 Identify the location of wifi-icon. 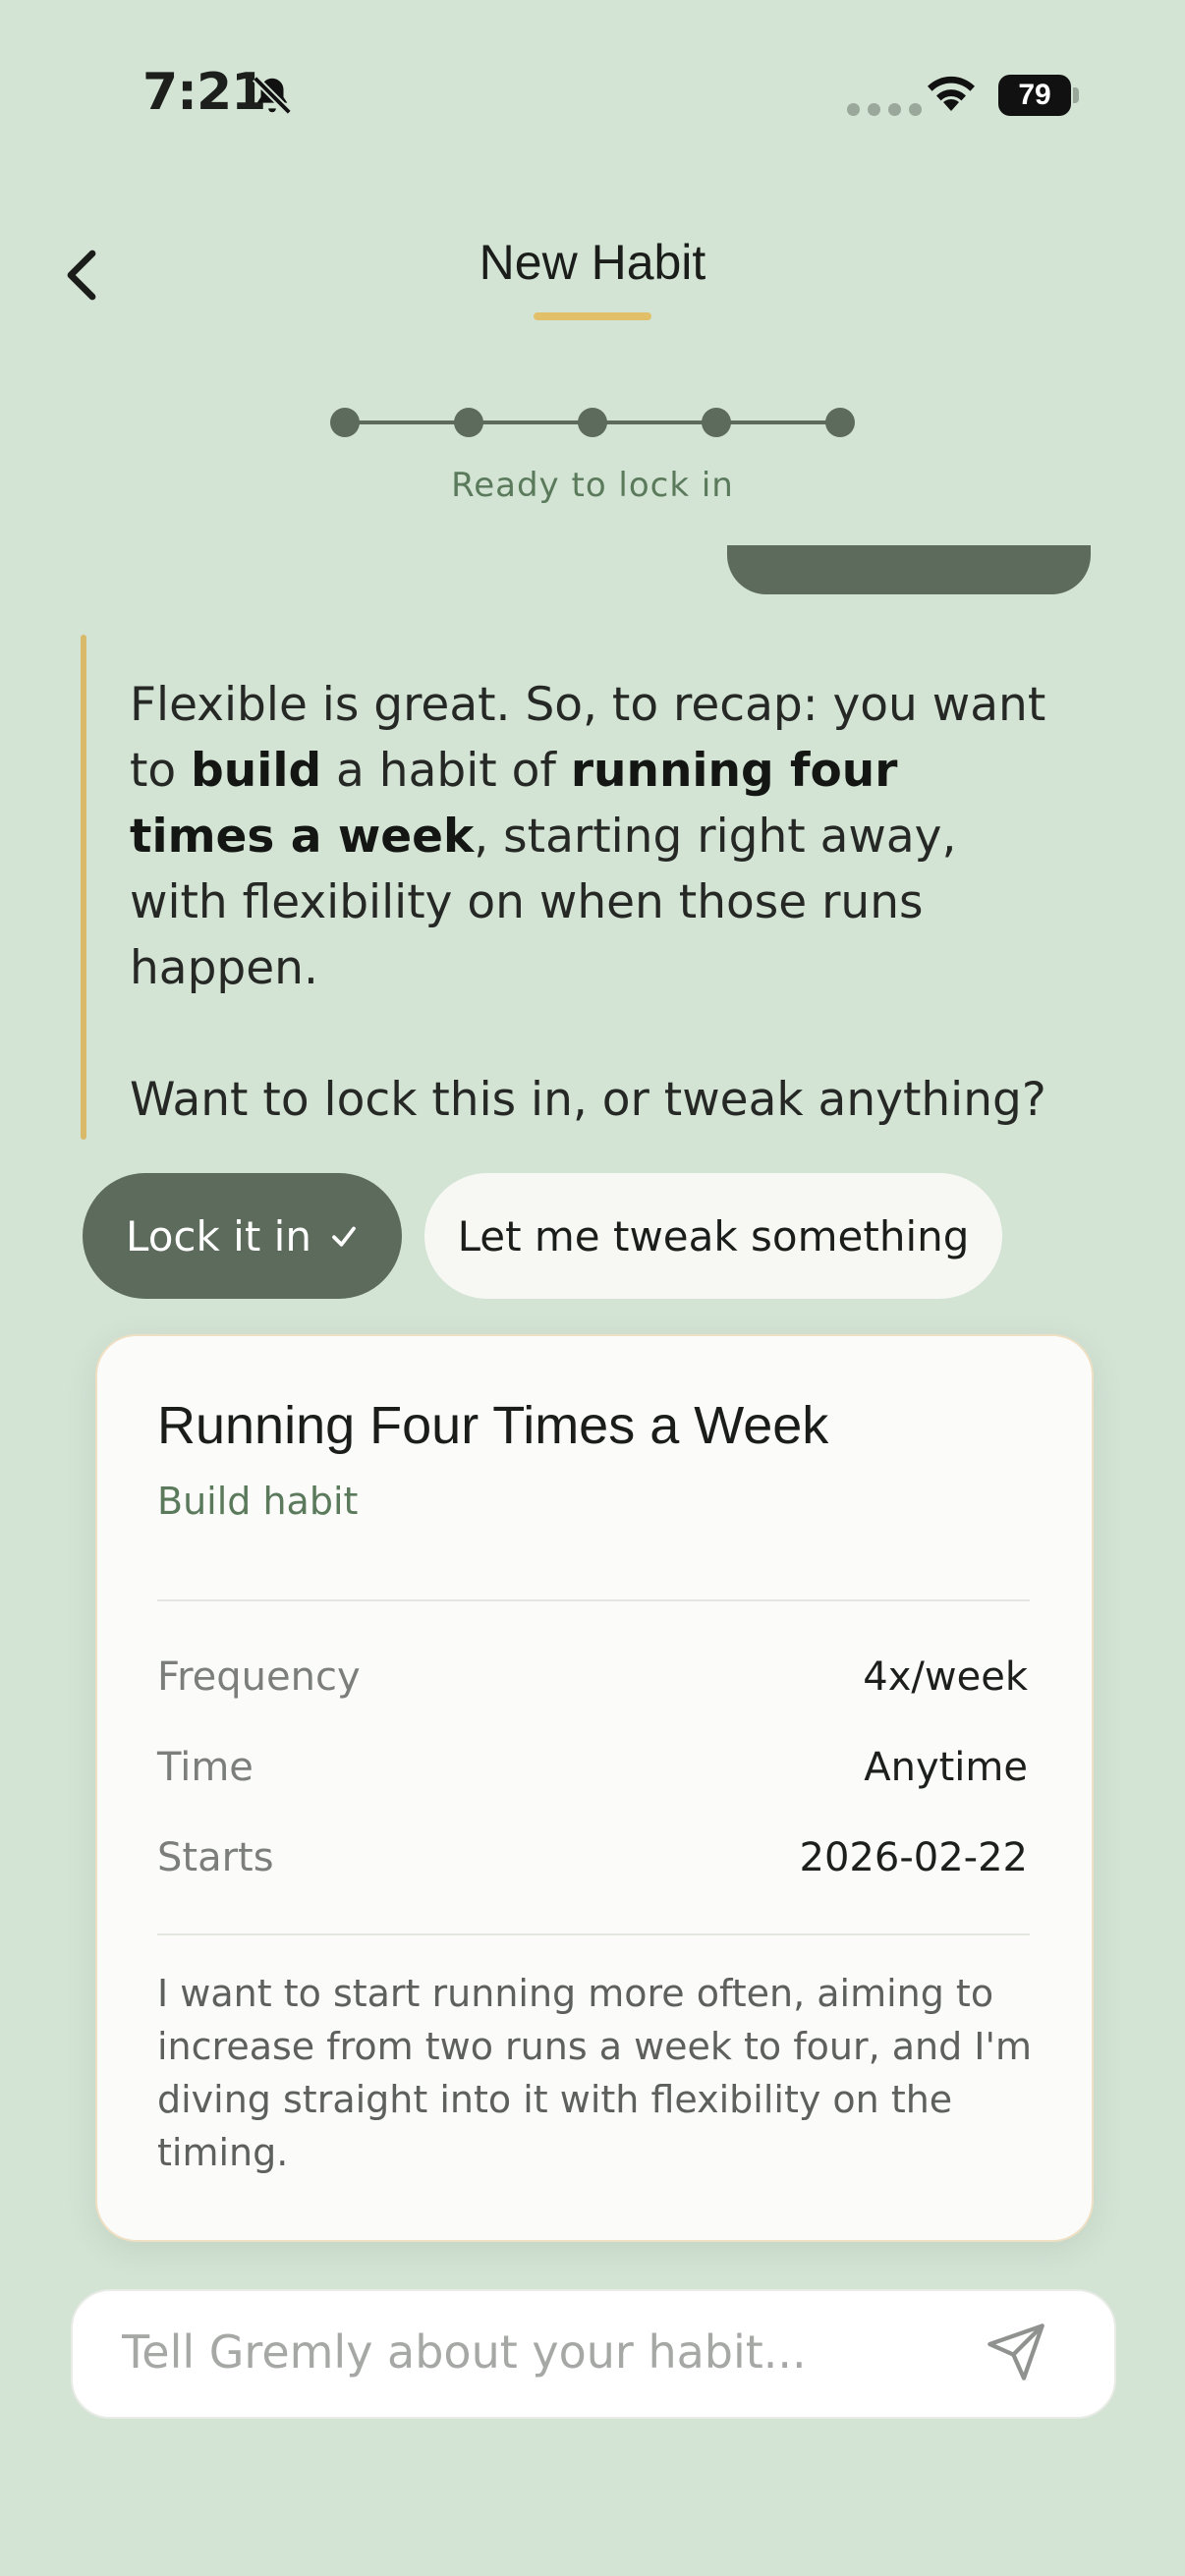
(952, 93).